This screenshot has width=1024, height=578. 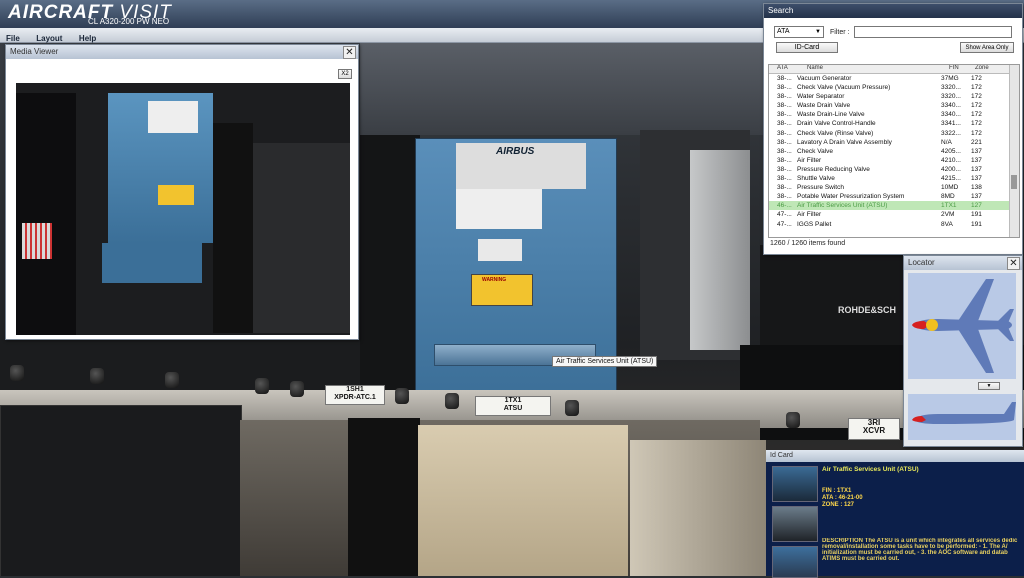 What do you see at coordinates (34, 51) in the screenshot?
I see `media-viewer-title: Media Viewer` at bounding box center [34, 51].